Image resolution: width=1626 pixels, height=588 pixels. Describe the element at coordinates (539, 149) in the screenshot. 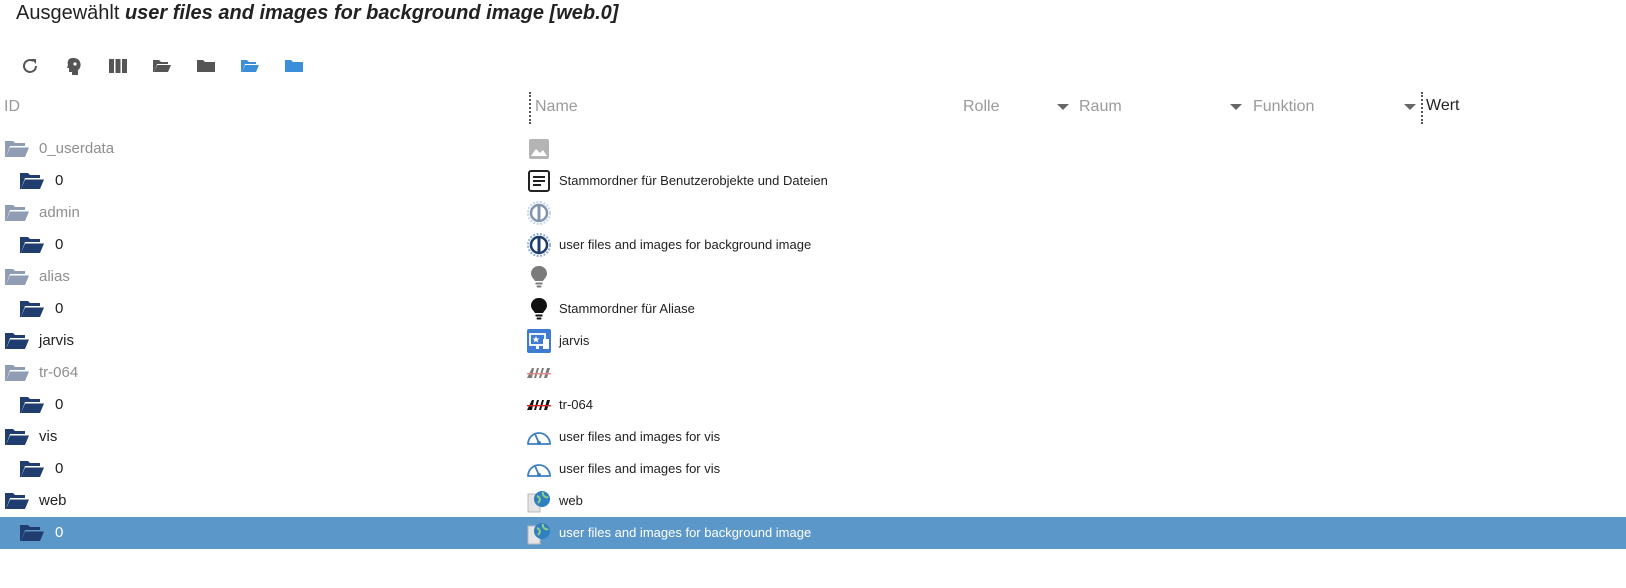

I see `image-icon` at that location.